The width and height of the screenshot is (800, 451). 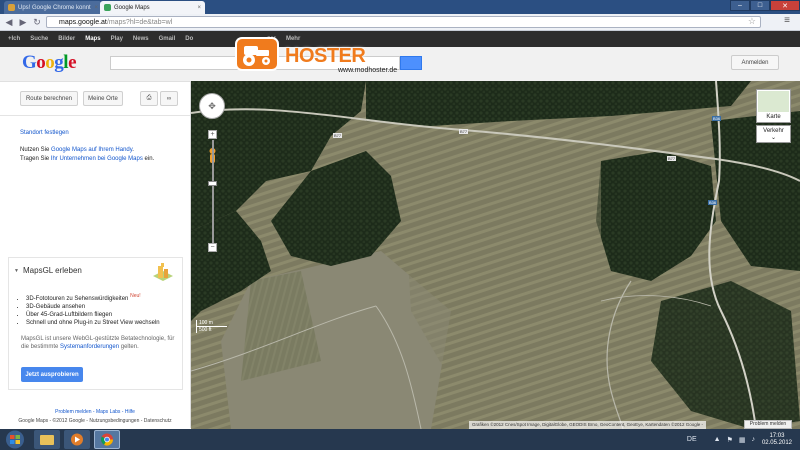 I want to click on list-item: 3D-Gebäude ansehen, so click(x=93, y=307).